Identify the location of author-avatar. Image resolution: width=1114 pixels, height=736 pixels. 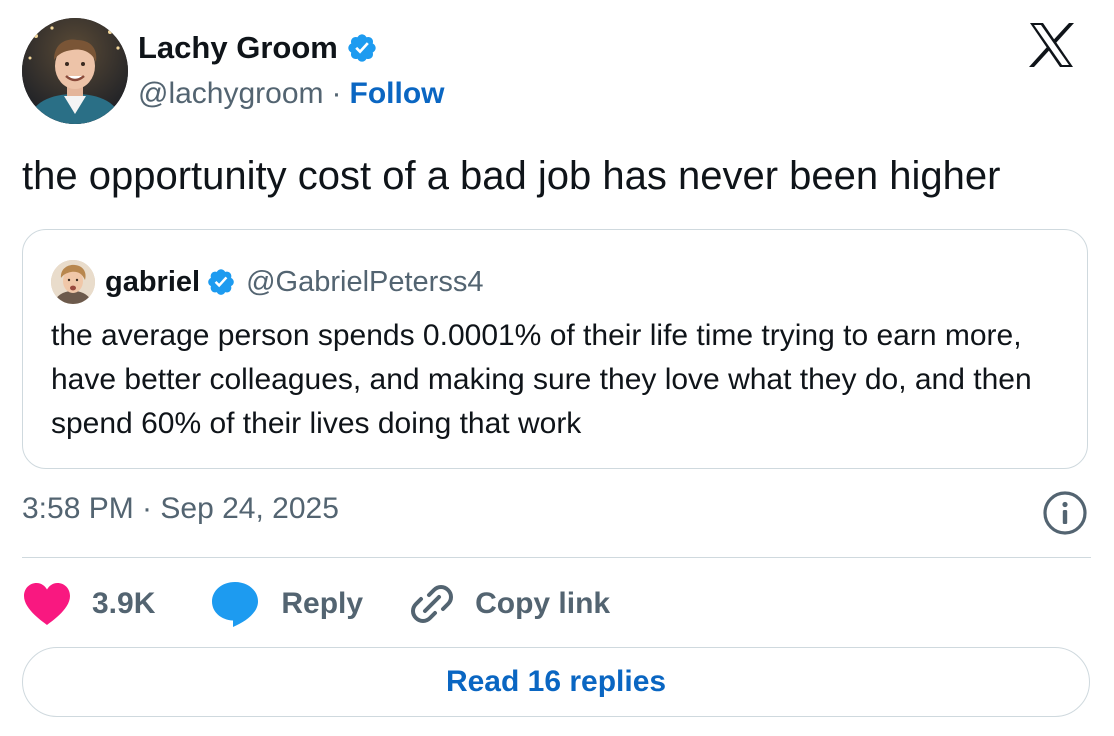
(75, 71).